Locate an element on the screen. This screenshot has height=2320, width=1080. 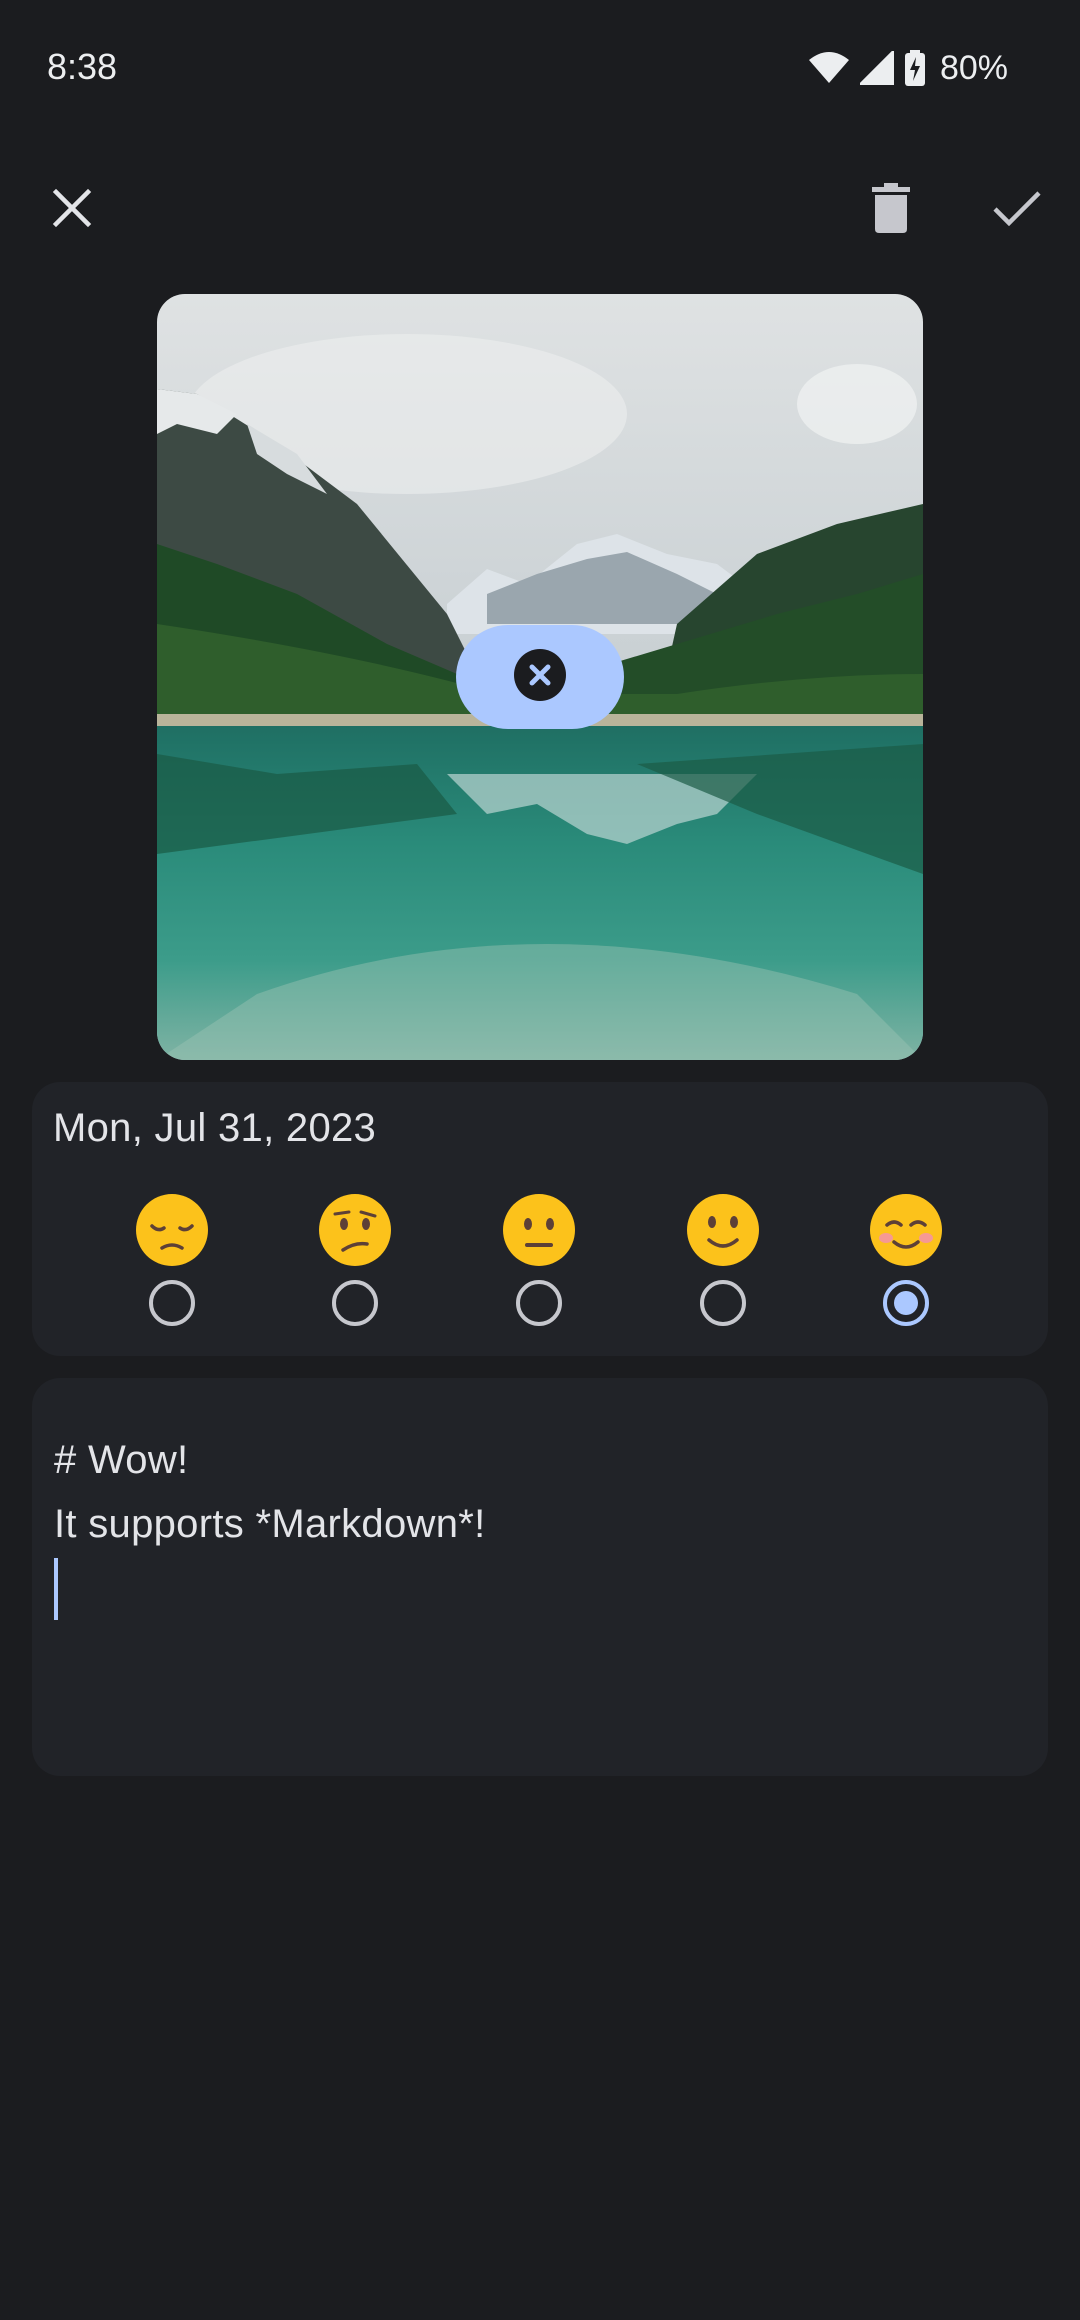
cellular-signal-icon is located at coordinates (876, 68).